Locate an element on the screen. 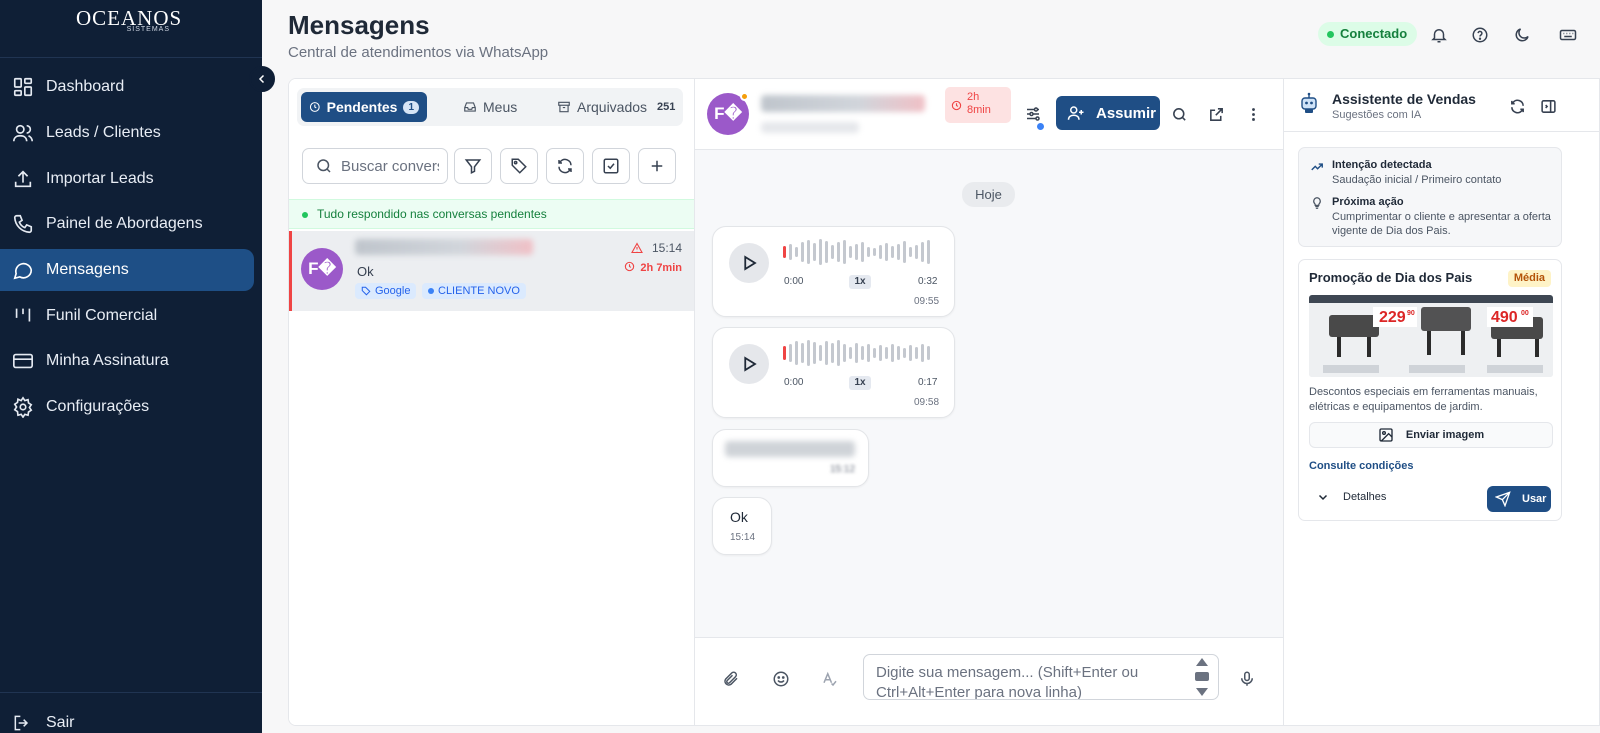  open-external-button is located at coordinates (1216, 114).